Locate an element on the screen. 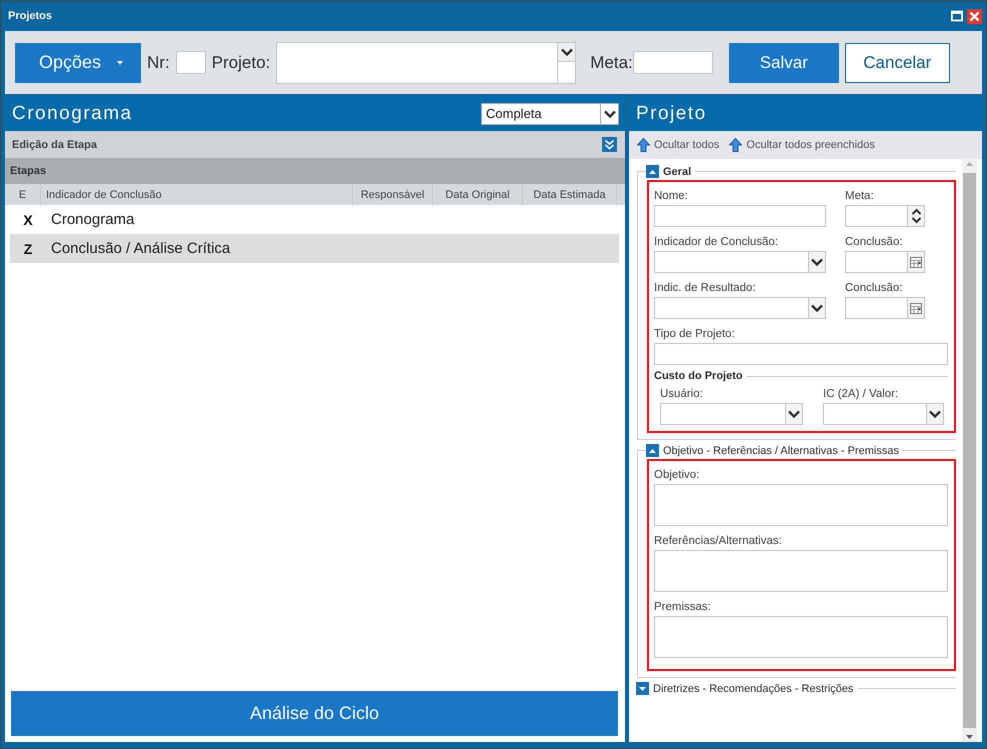 The height and width of the screenshot is (749, 987). field-label: Nome: is located at coordinates (671, 196).